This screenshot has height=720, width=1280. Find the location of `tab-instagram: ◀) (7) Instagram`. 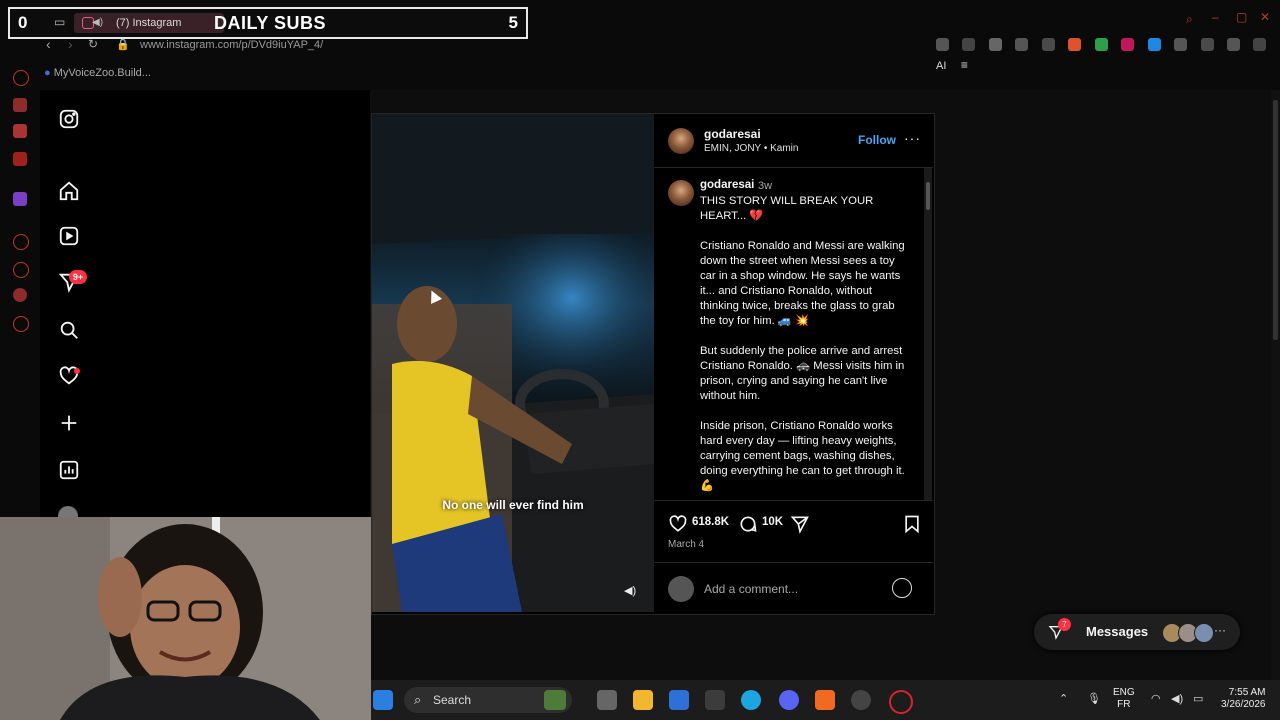

tab-instagram: ◀) (7) Instagram is located at coordinates (149, 23).